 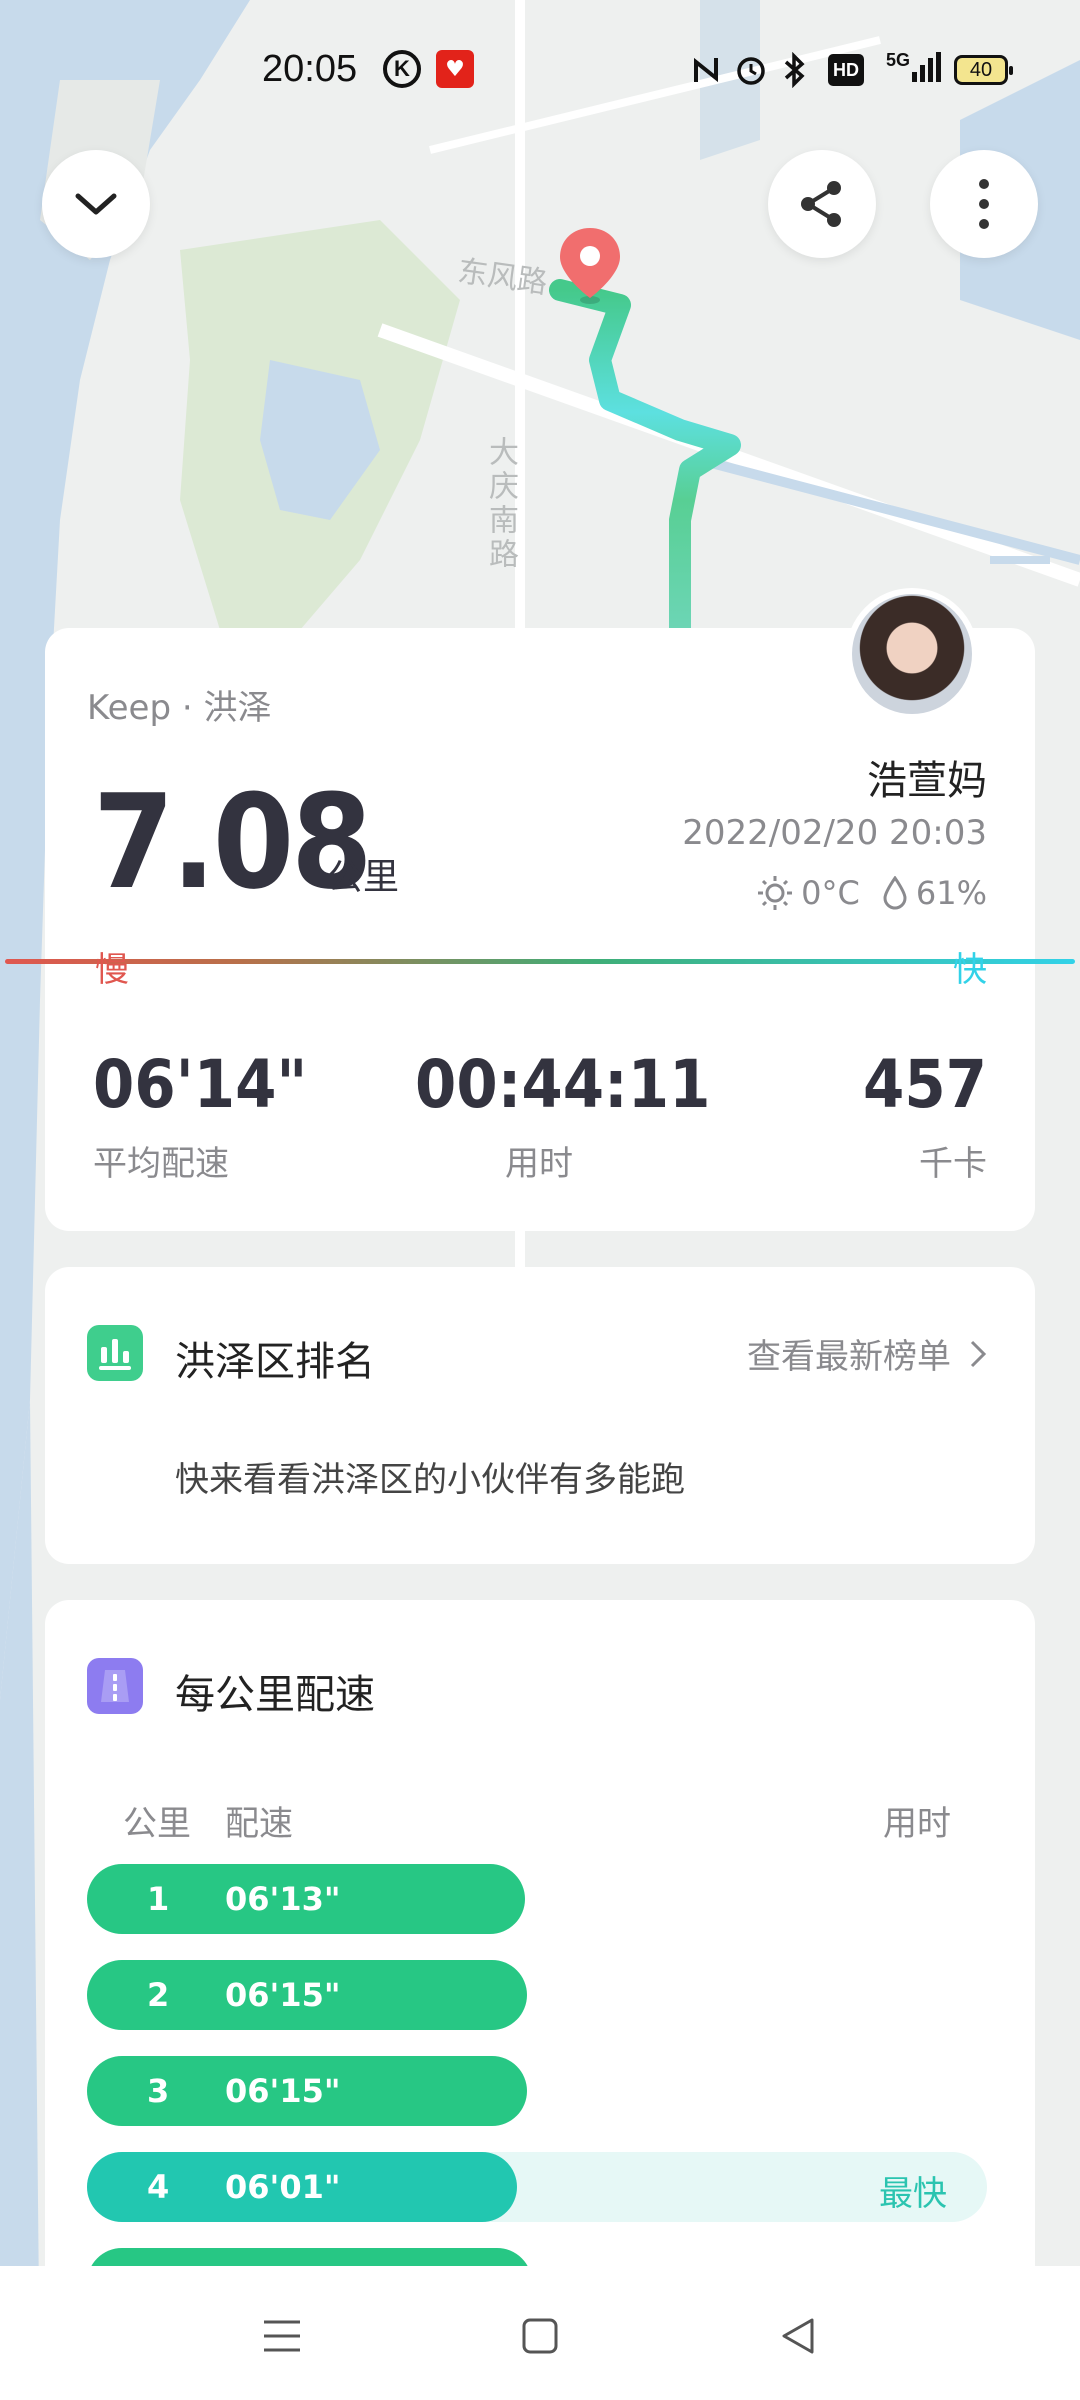 I want to click on fast-label: 快, so click(x=970, y=970).